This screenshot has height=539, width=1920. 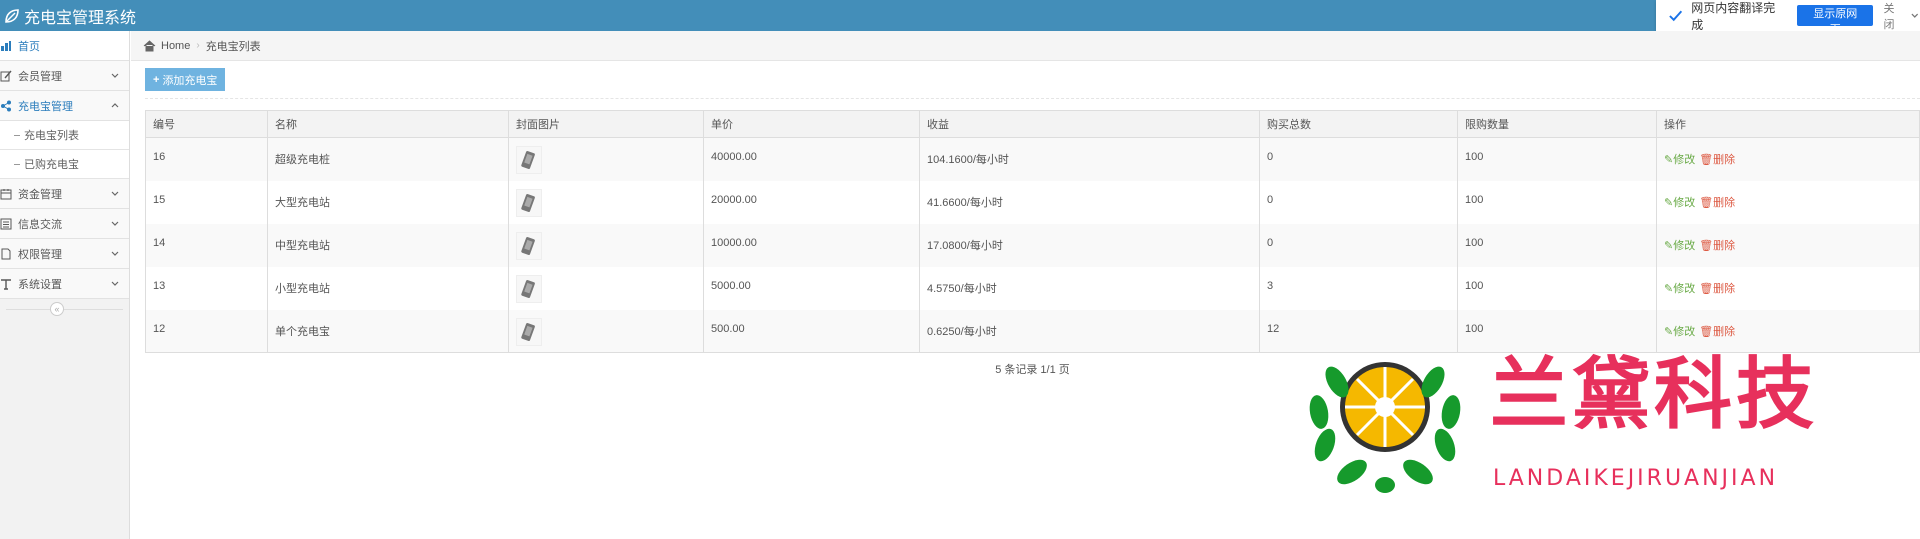 What do you see at coordinates (1654, 395) in the screenshot?
I see `watermark-title: 兰黛科技` at bounding box center [1654, 395].